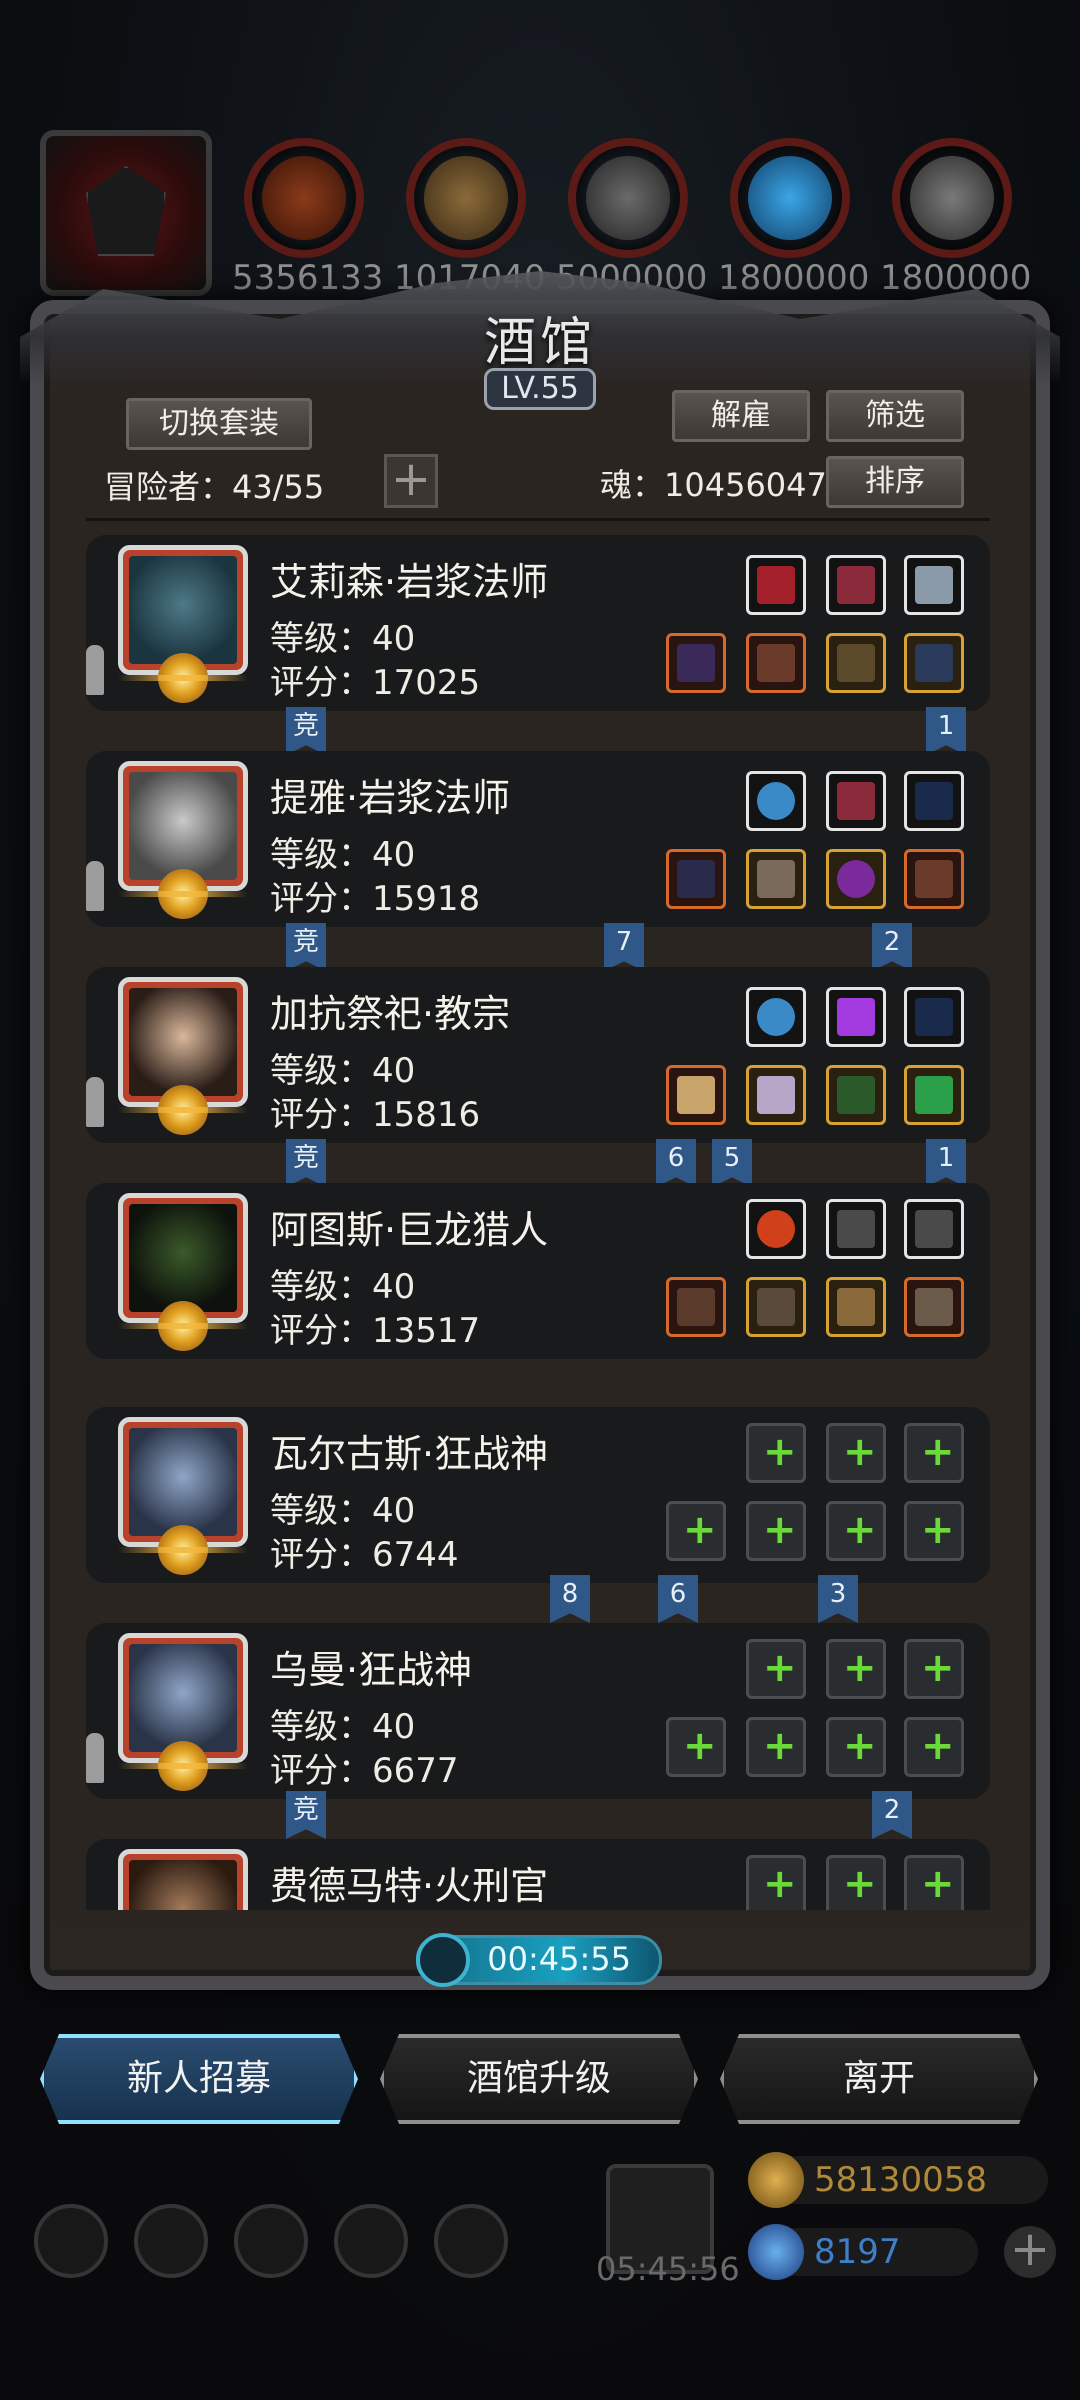 The height and width of the screenshot is (2400, 1080). I want to click on necklace-icon, so click(856, 1095).